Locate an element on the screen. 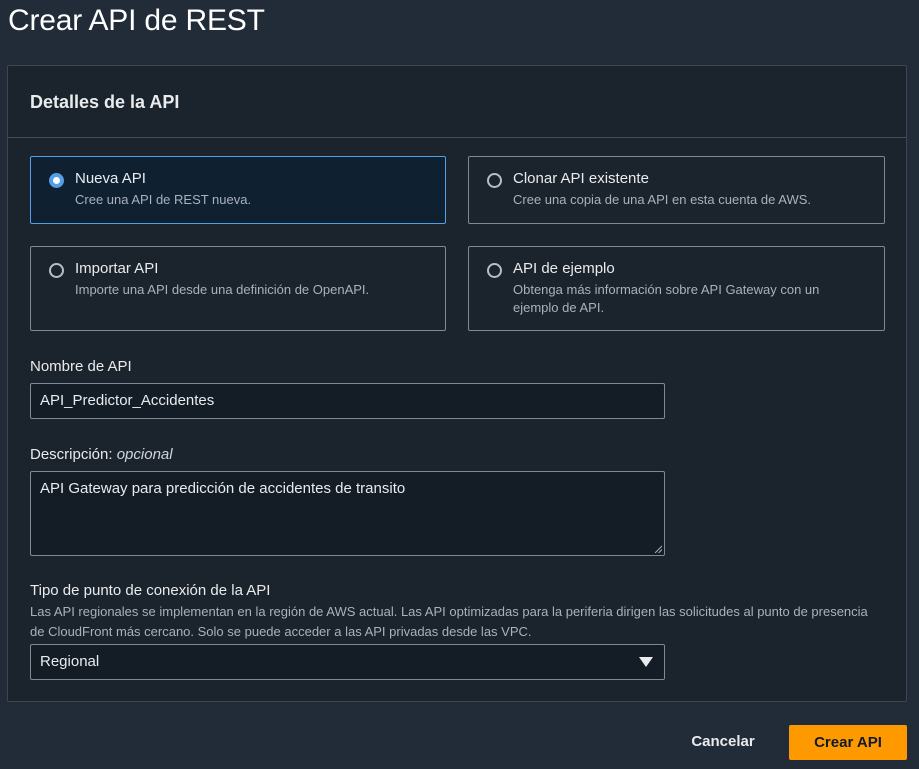 This screenshot has height=769, width=919. create-api-button: Crear API is located at coordinates (848, 742).